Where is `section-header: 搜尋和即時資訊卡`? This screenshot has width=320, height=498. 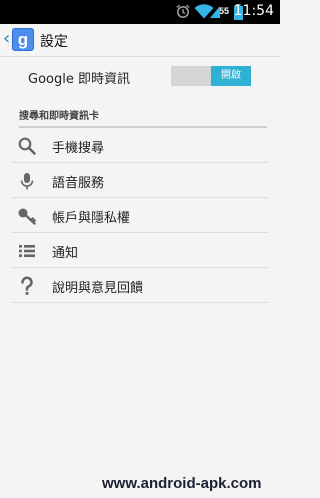 section-header: 搜尋和即時資訊卡 is located at coordinates (143, 117).